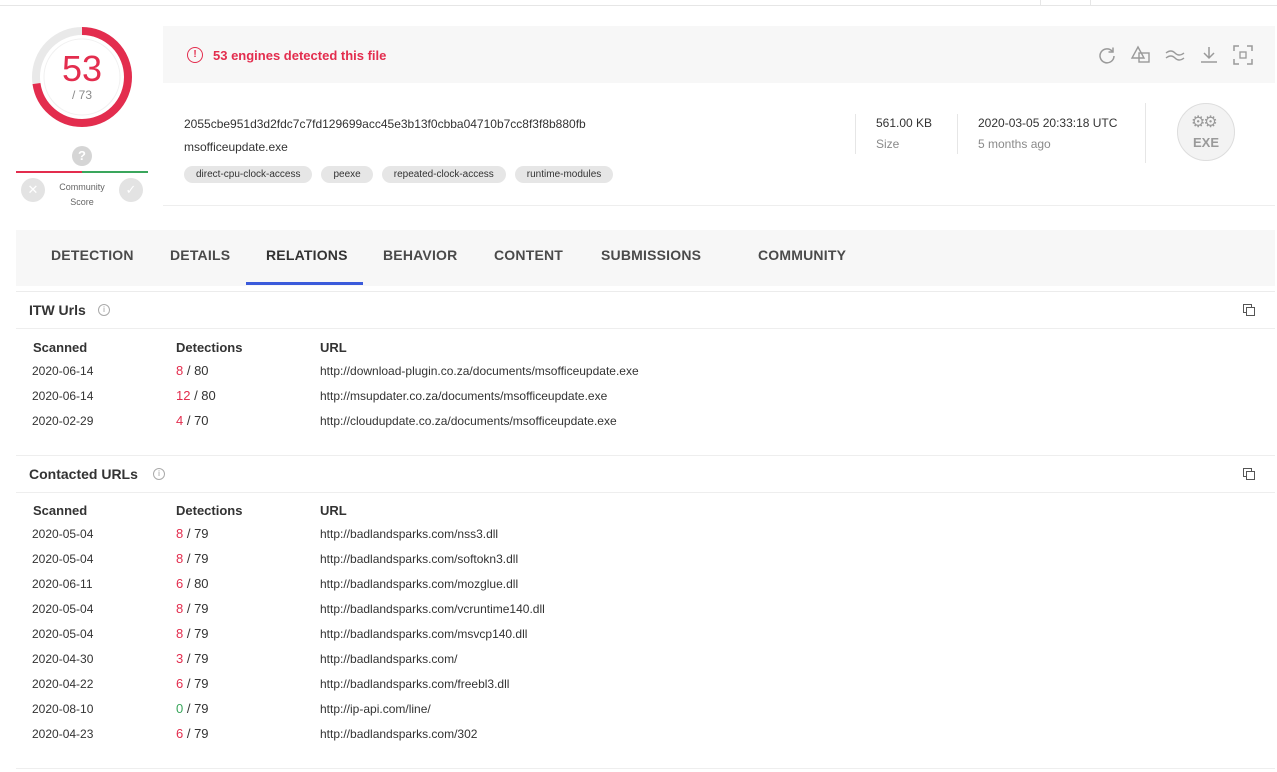  Describe the element at coordinates (398, 734) in the screenshot. I see `url-link: http://badlandsparks.com/302` at that location.